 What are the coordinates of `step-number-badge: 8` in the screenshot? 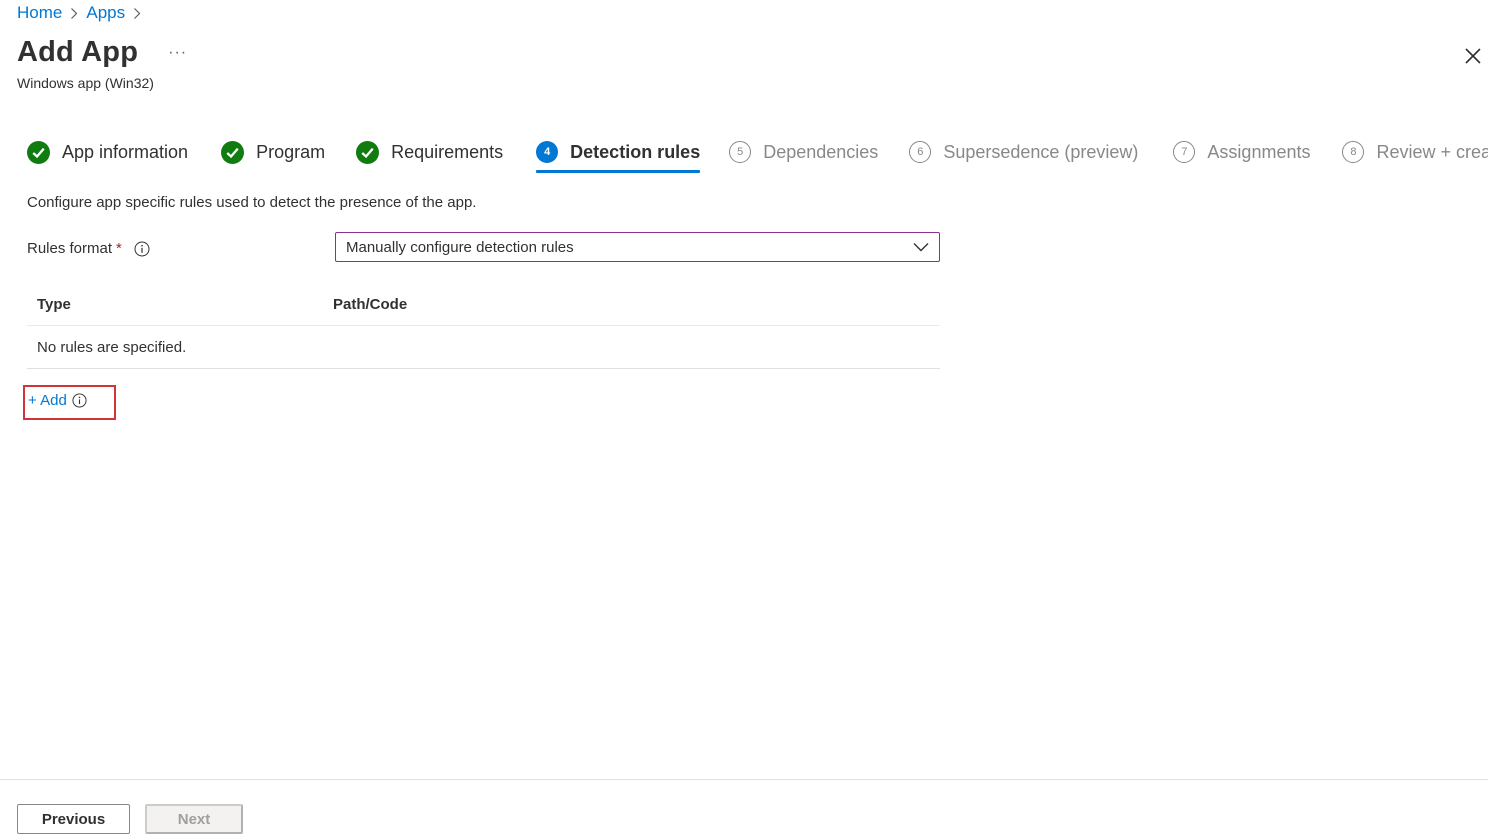 It's located at (1353, 152).